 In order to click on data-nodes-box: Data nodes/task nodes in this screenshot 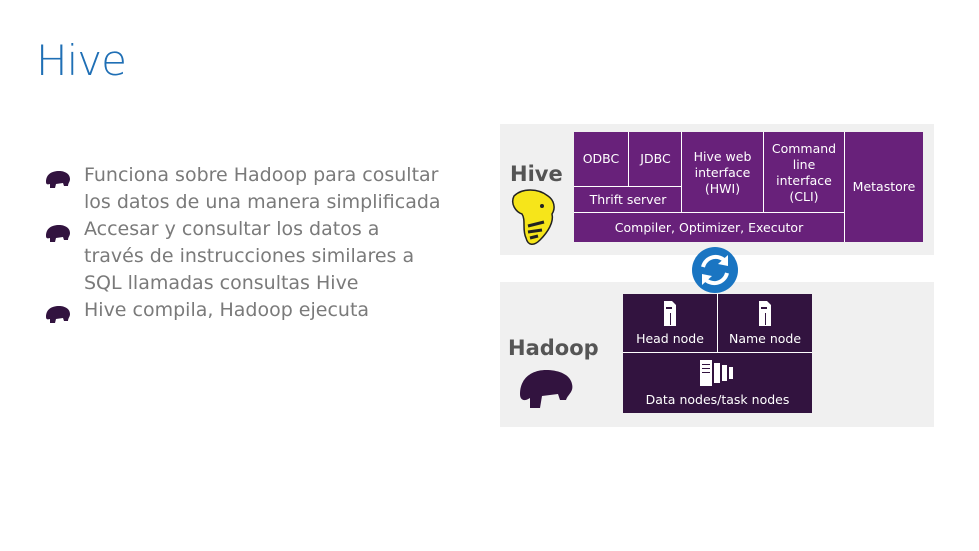, I will do `click(717, 382)`.